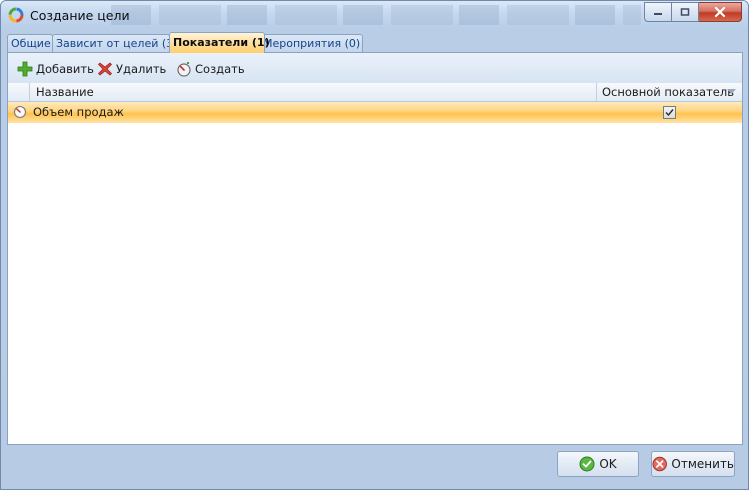  I want to click on close-icon, so click(720, 12).